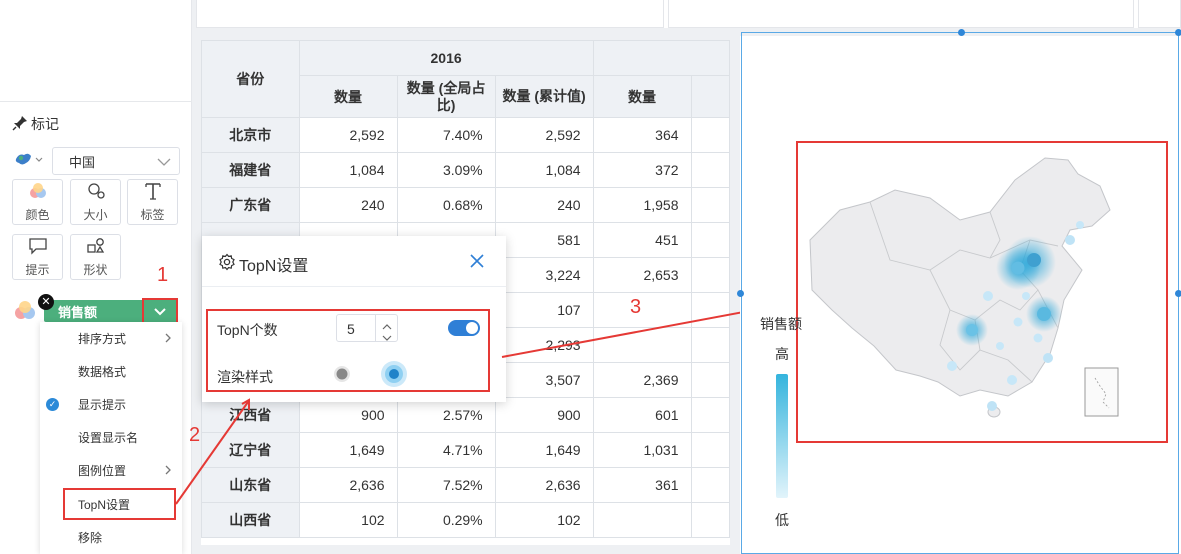 The height and width of the screenshot is (554, 1181). Describe the element at coordinates (102, 471) in the screenshot. I see `menu-item-label: 图例位置` at that location.